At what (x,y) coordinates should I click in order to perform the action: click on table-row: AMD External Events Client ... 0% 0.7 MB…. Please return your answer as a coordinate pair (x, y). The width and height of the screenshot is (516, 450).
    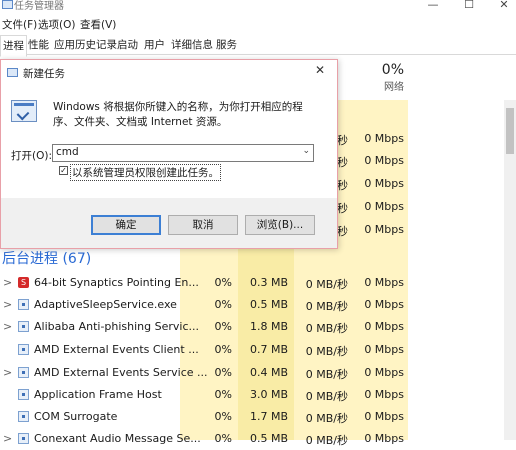
    Looking at the image, I should click on (251, 350).